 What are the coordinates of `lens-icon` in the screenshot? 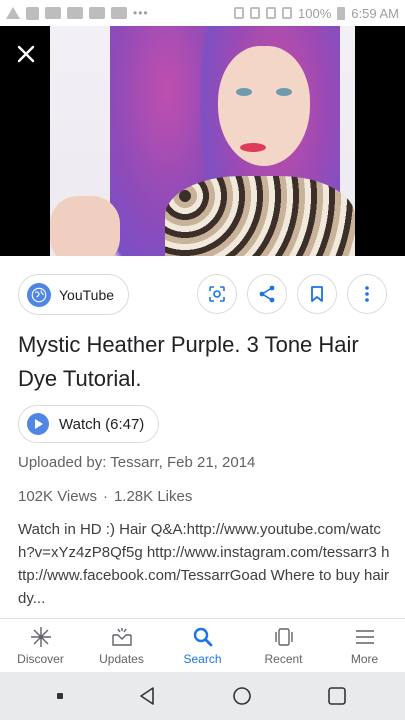 It's located at (217, 294).